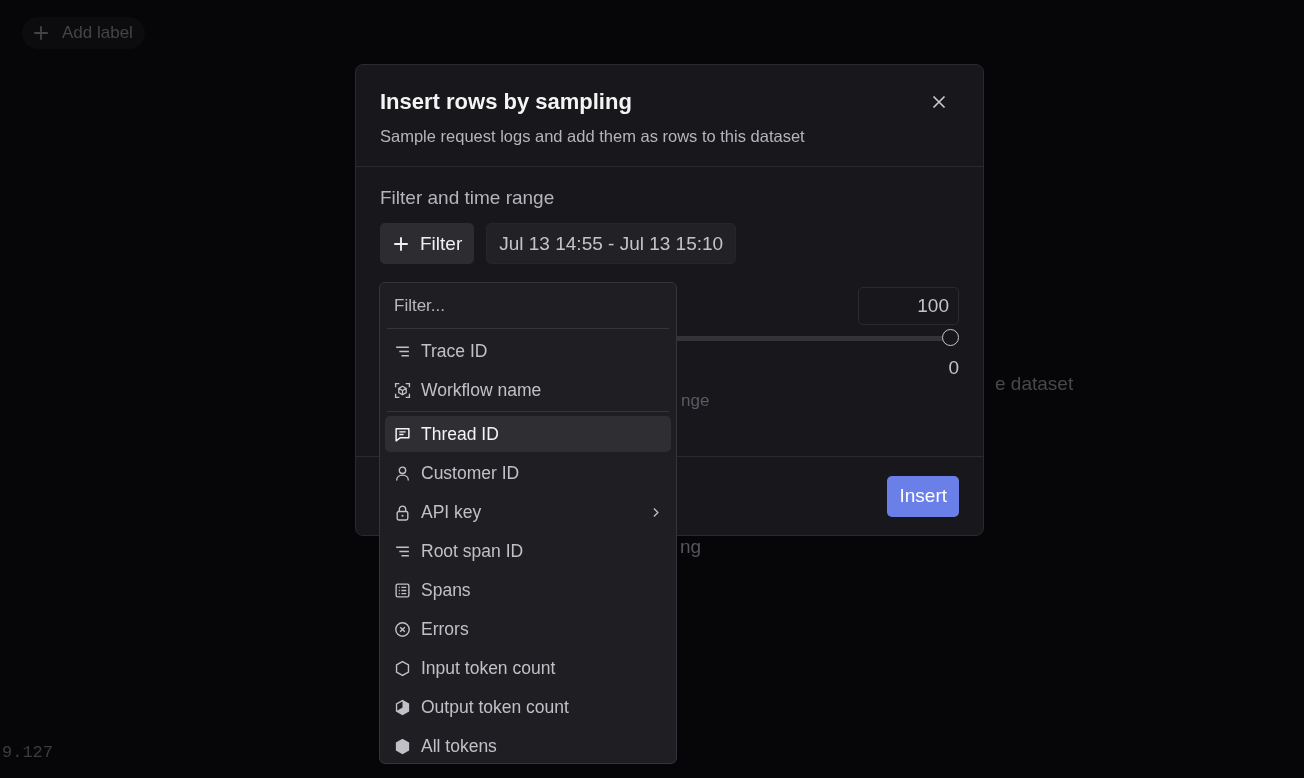 This screenshot has height=778, width=1304. Describe the element at coordinates (427, 243) in the screenshot. I see `filter-button: Filter` at that location.